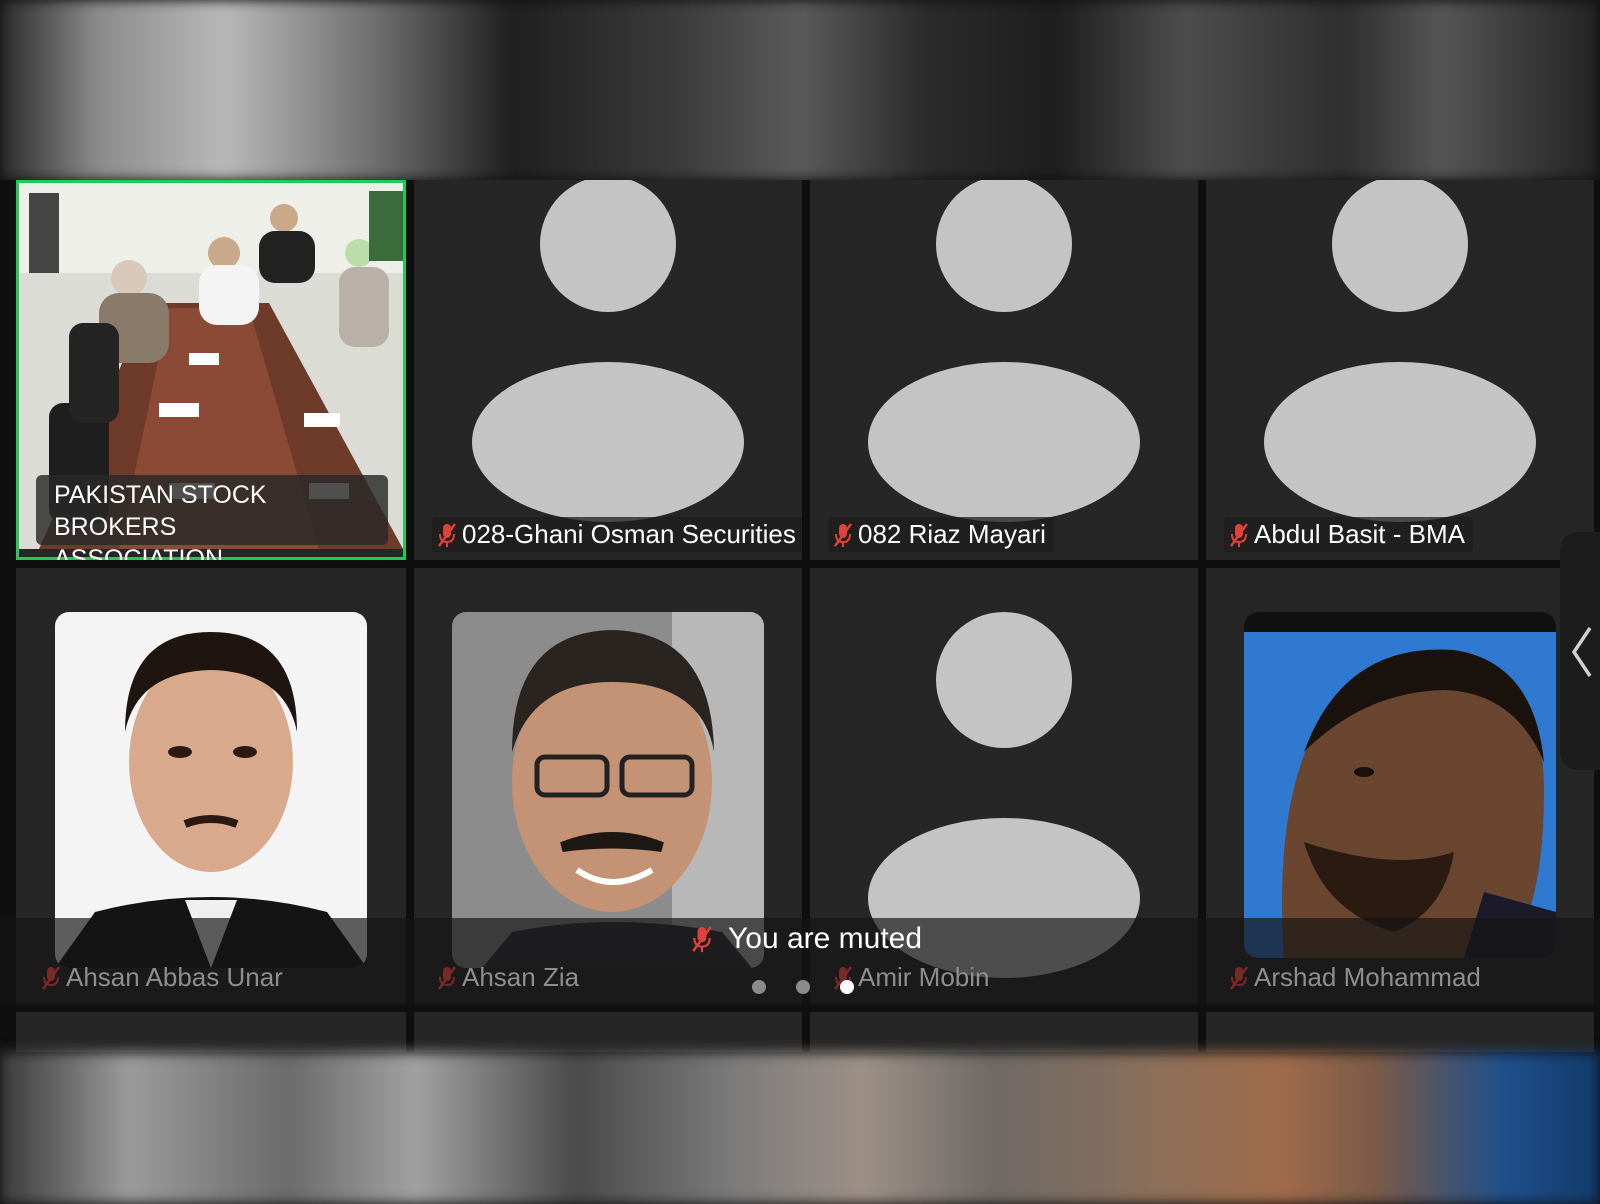 Image resolution: width=1600 pixels, height=1204 pixels. Describe the element at coordinates (160, 511) in the screenshot. I see `participant-name-line1: PAKISTAN STOCK BROKERS` at that location.